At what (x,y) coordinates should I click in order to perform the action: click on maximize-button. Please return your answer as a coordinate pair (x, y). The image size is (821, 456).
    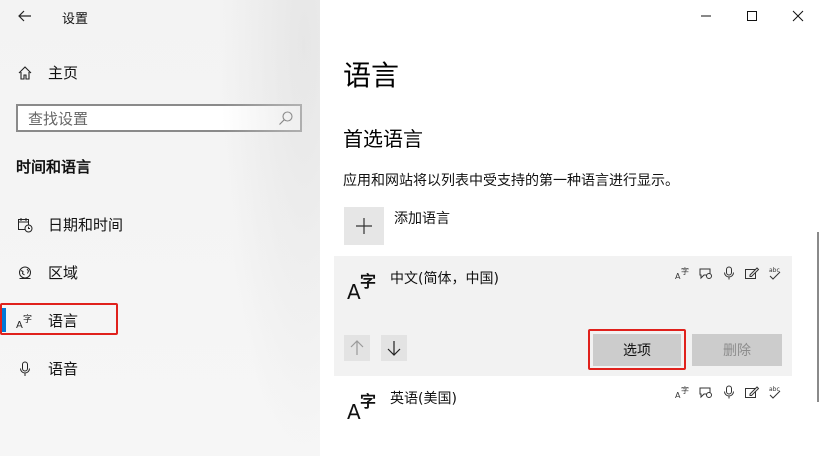
    Looking at the image, I should click on (752, 16).